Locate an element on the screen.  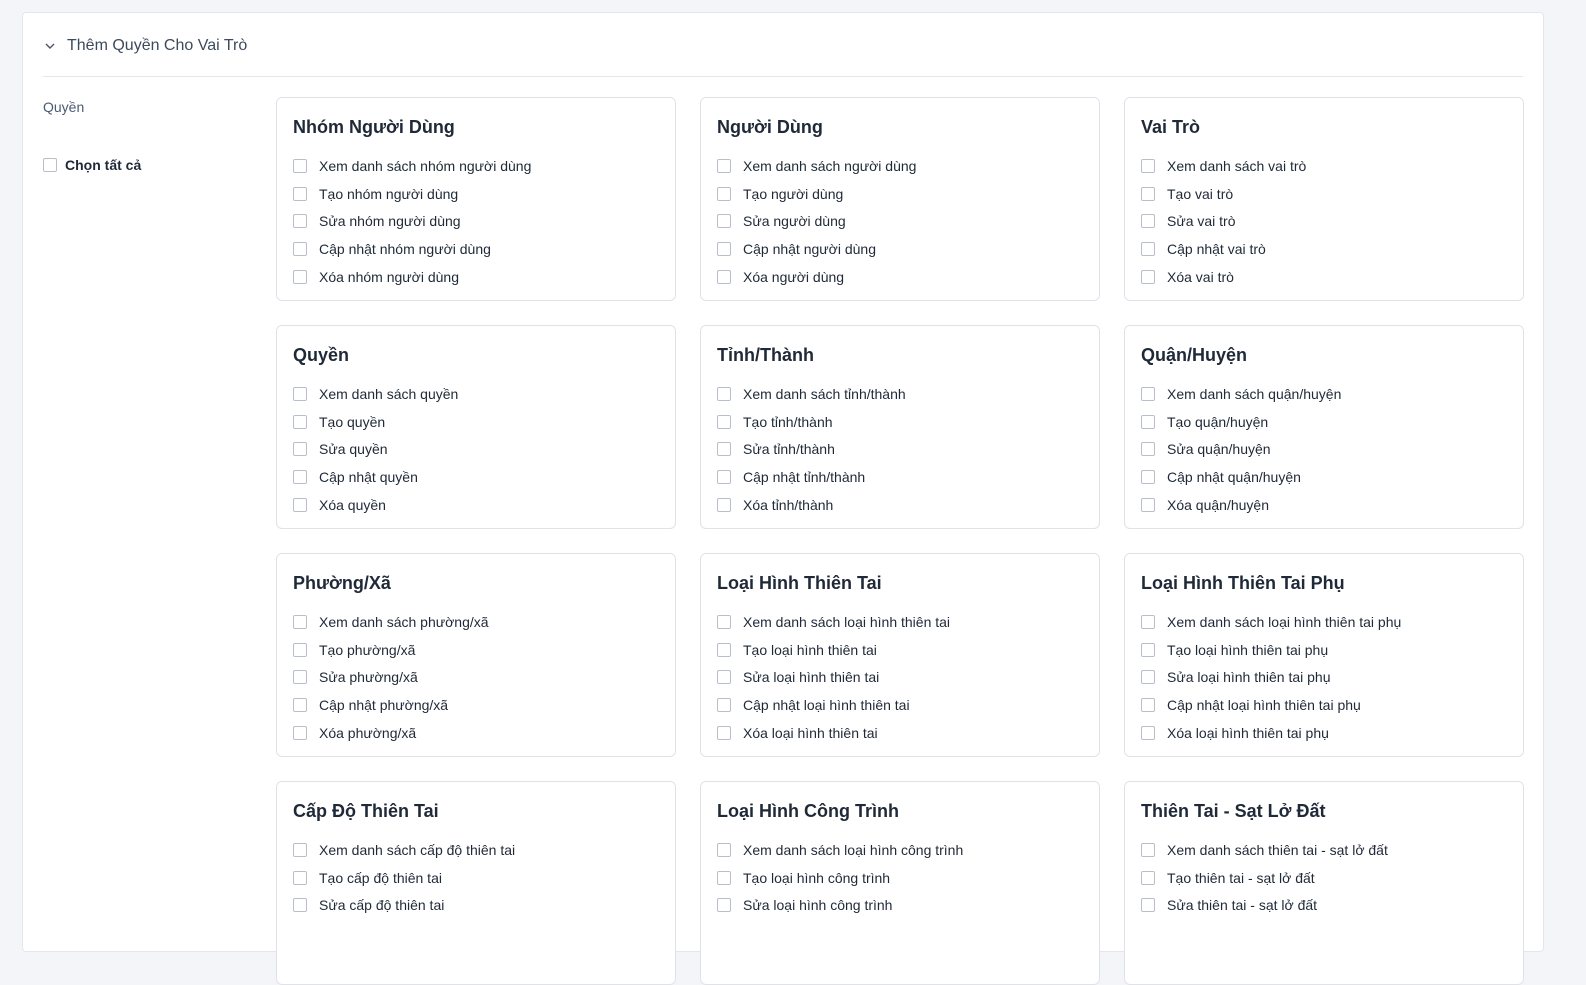
permission-checkbox-item: Xem danh sách phường/xã is located at coordinates (476, 622).